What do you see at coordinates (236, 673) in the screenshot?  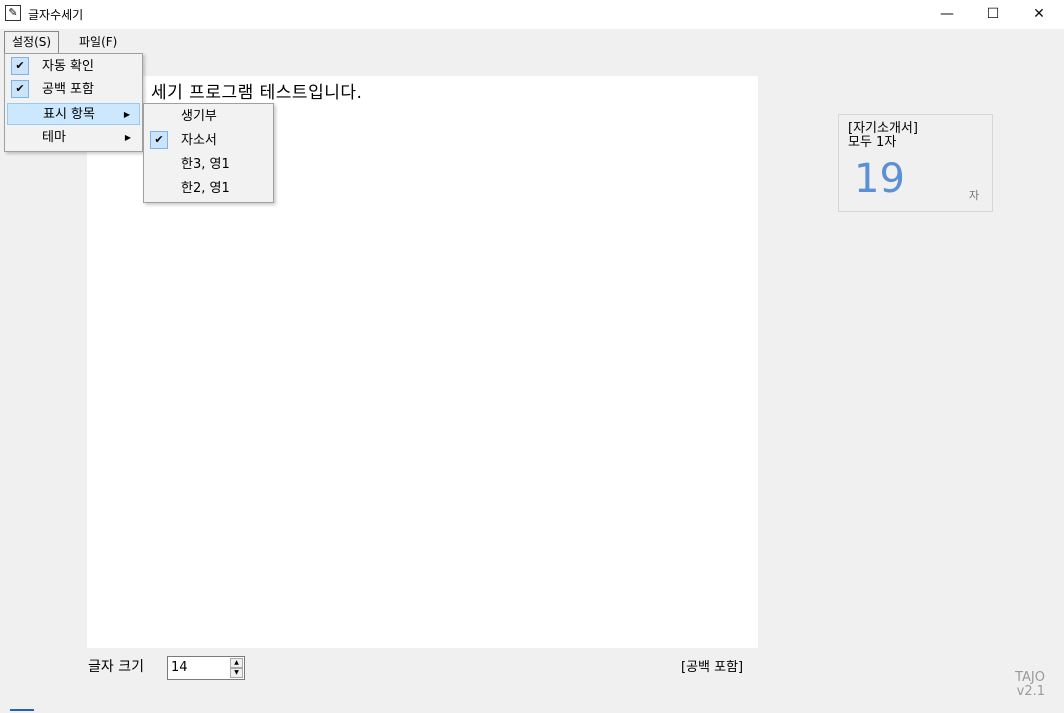 I see `spin-down-button: ▼` at bounding box center [236, 673].